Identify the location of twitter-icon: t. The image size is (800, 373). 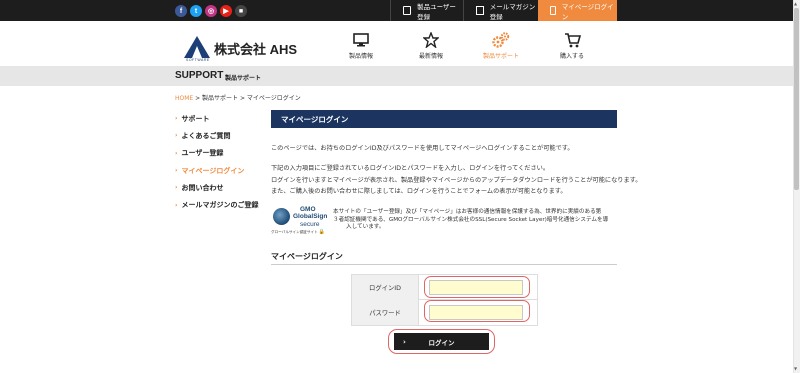
(196, 11).